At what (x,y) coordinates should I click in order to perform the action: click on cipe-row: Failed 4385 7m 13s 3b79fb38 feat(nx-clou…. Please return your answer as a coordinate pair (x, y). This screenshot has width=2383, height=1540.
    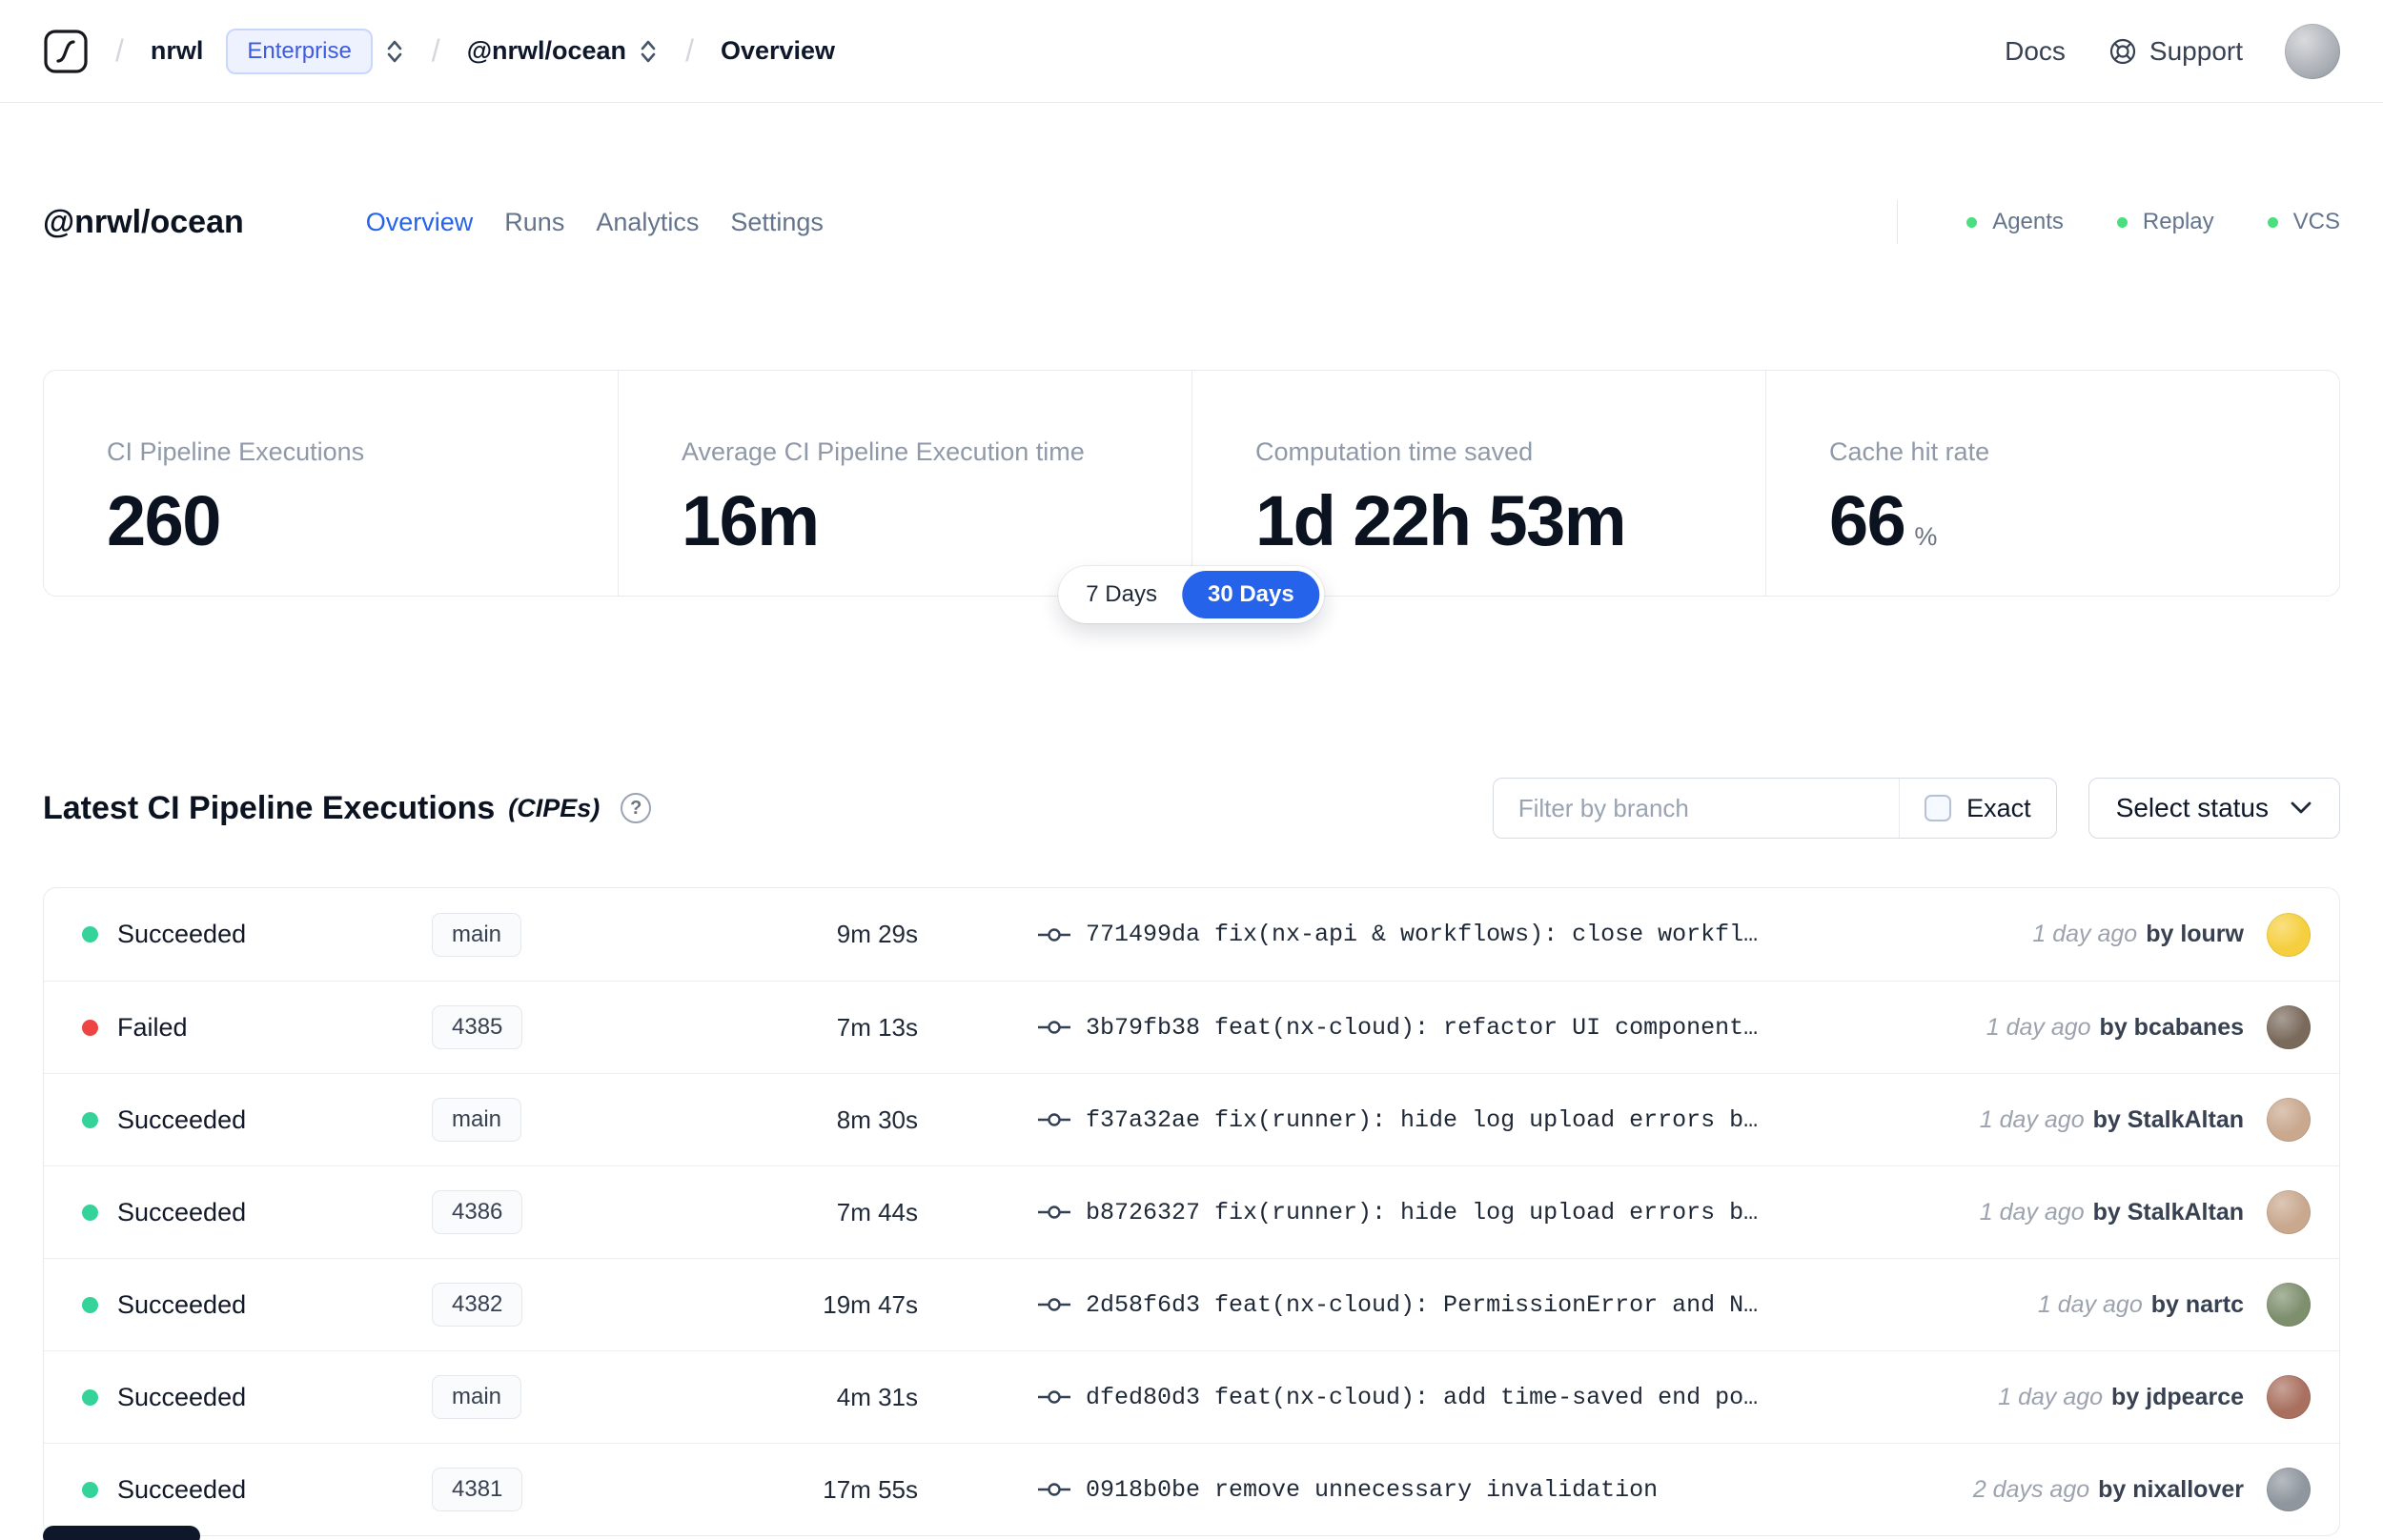
    Looking at the image, I should click on (1191, 1027).